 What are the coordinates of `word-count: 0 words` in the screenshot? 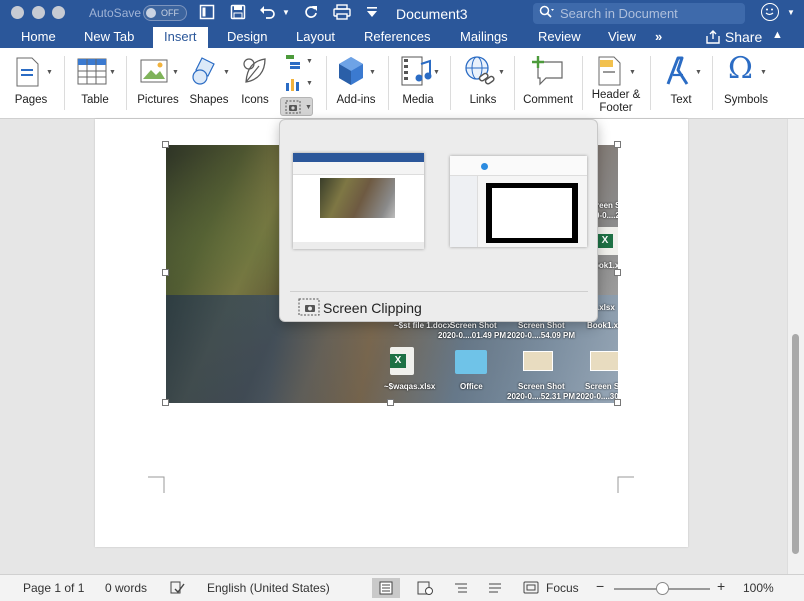 It's located at (126, 588).